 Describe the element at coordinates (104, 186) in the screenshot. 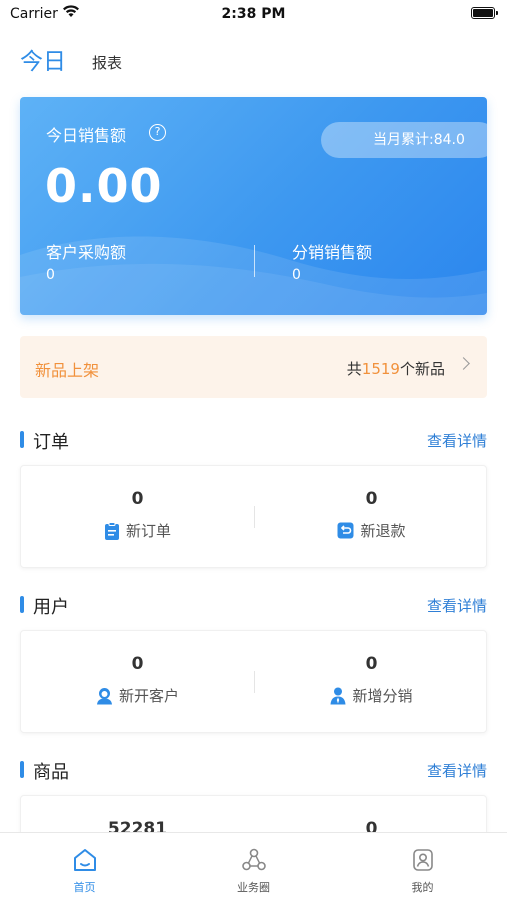

I see `today-sales-amount: 0.00` at that location.